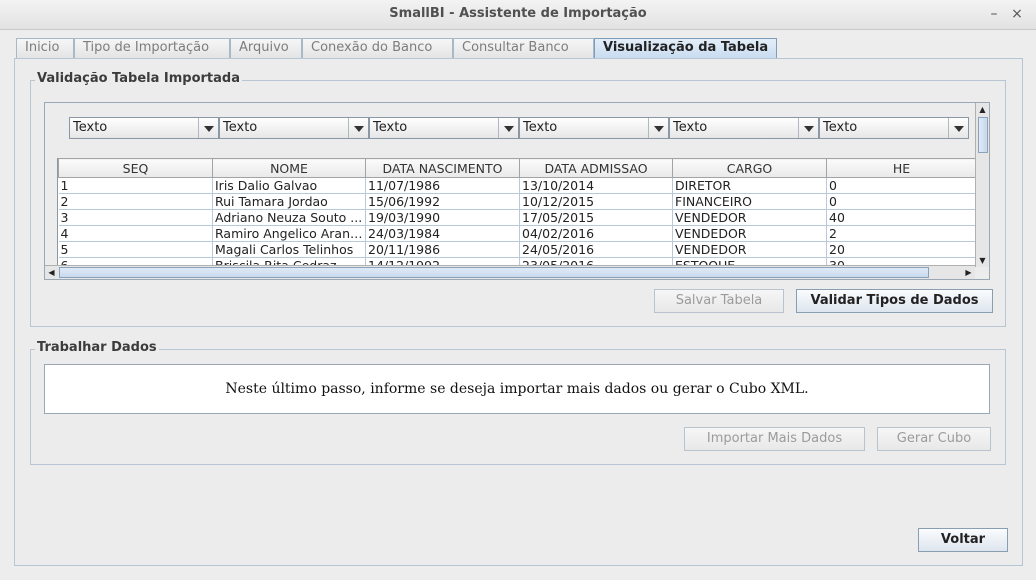 This screenshot has width=1036, height=580. I want to click on type-select-seq: Texto, so click(144, 128).